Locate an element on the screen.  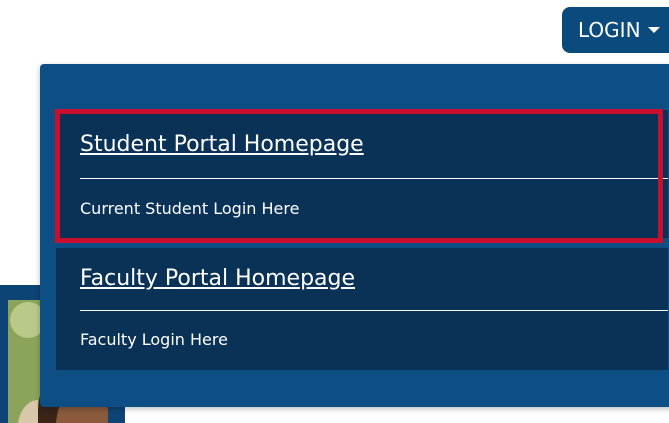
login-label: LOGIN is located at coordinates (609, 30).